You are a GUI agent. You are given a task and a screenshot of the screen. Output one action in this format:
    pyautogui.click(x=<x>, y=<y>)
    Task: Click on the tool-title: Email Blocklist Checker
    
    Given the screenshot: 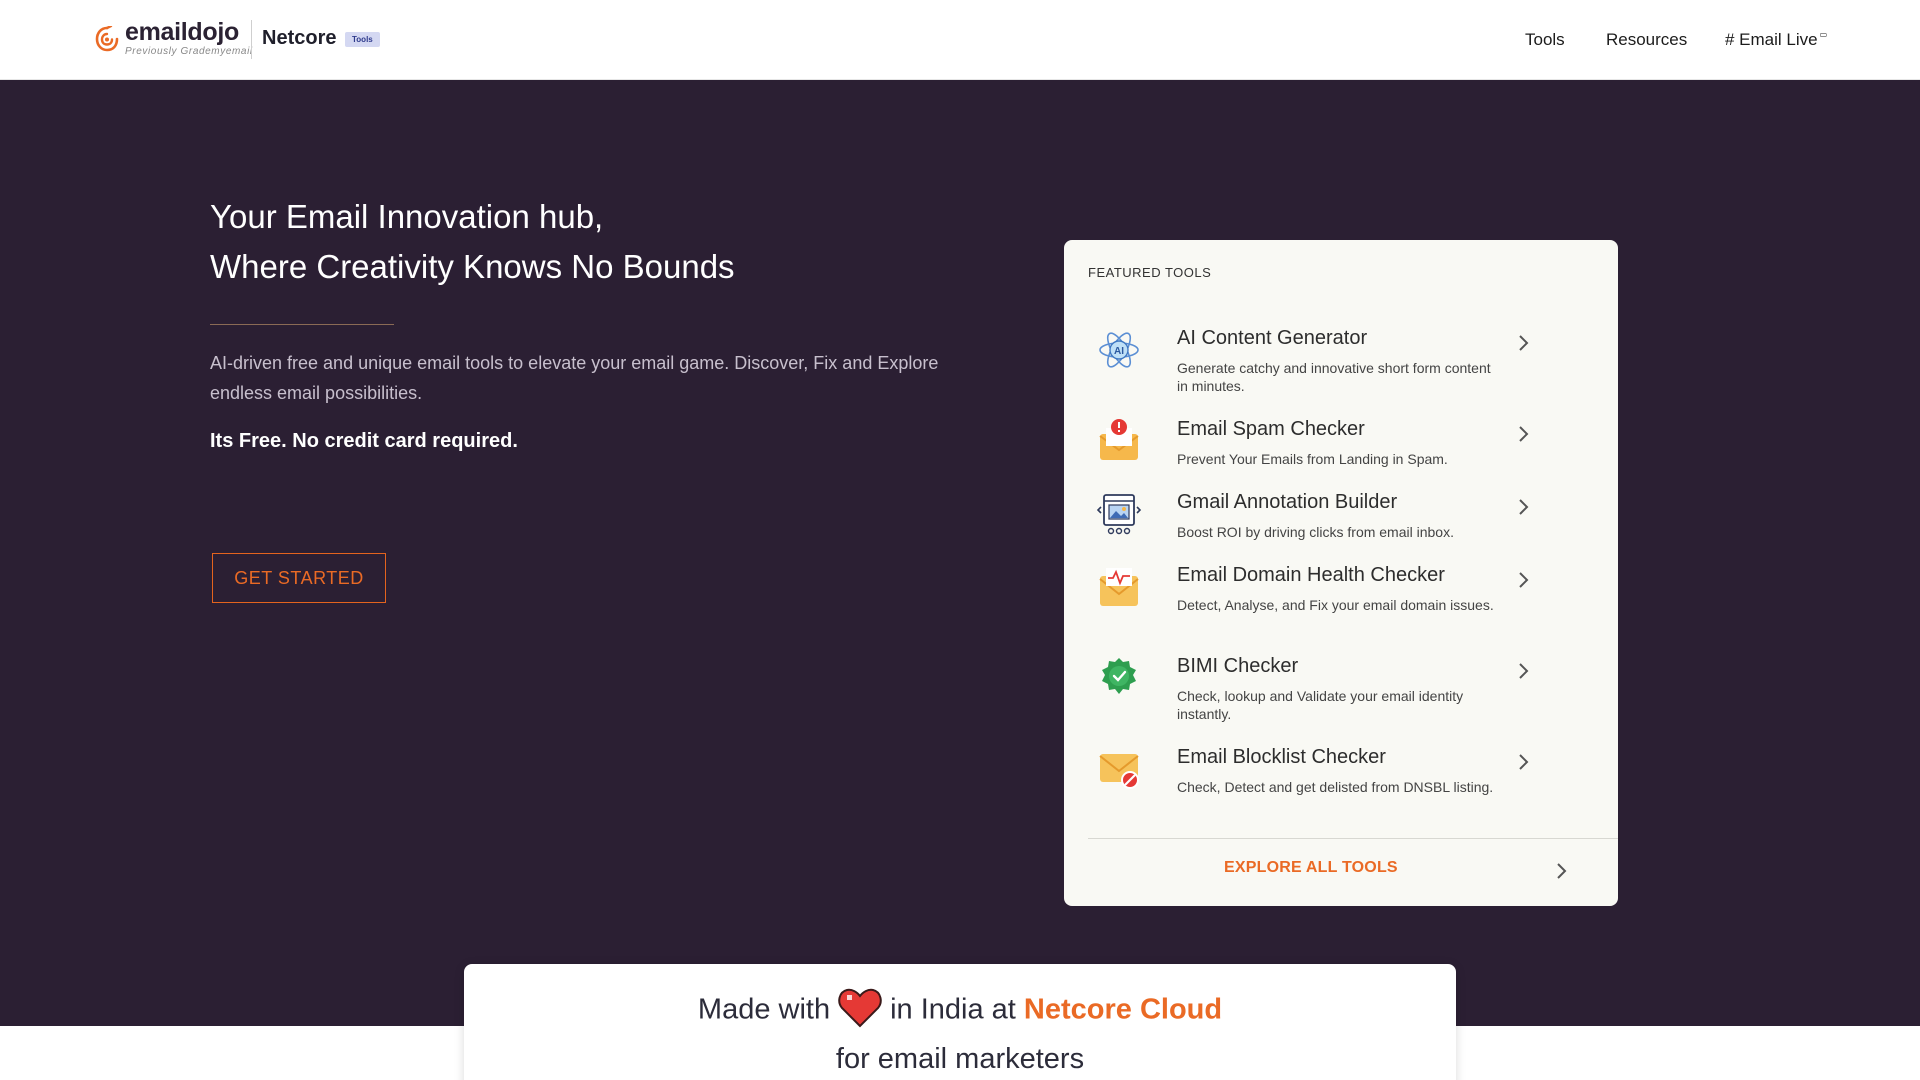 What is the action you would take?
    pyautogui.click(x=1281, y=757)
    